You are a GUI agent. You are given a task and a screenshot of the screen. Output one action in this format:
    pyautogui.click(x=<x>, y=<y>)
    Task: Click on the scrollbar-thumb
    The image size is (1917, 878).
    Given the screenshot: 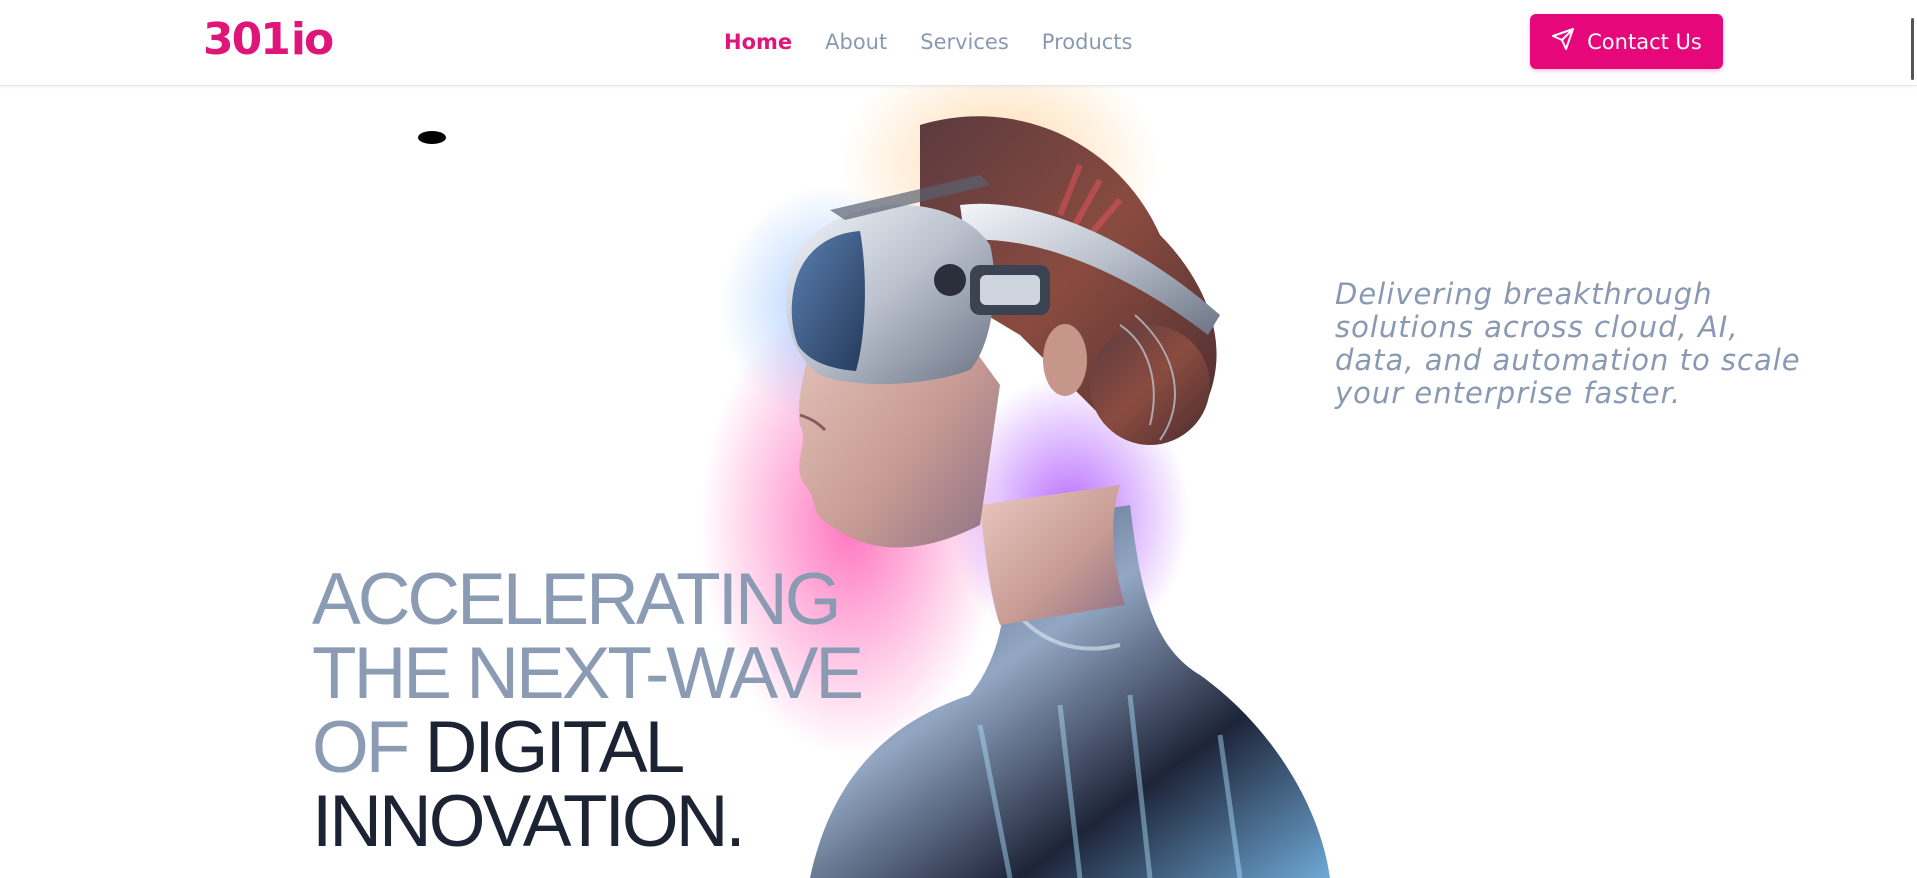 What is the action you would take?
    pyautogui.click(x=1912, y=49)
    